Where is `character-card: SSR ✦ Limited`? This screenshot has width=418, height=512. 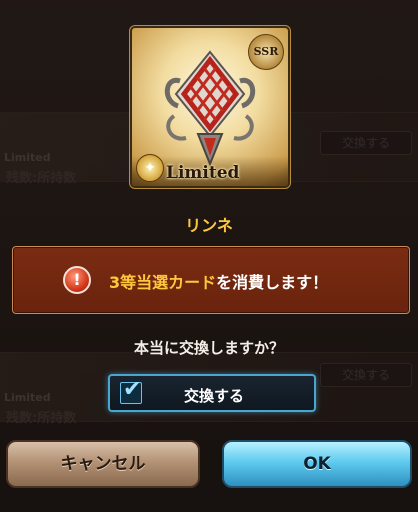 character-card: SSR ✦ Limited is located at coordinates (210, 107).